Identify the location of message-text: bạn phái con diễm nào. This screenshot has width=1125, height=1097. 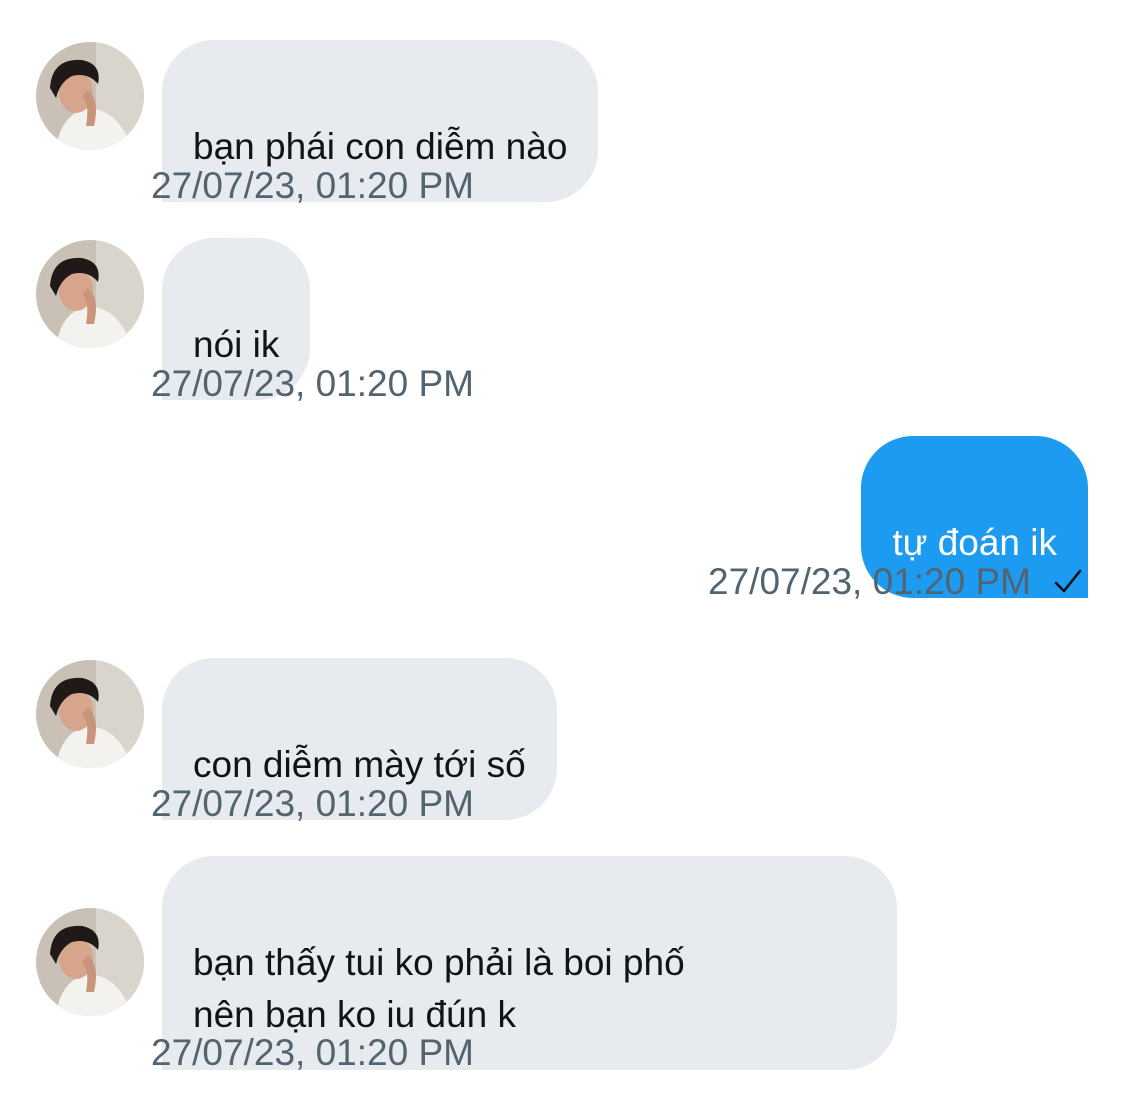
(380, 146).